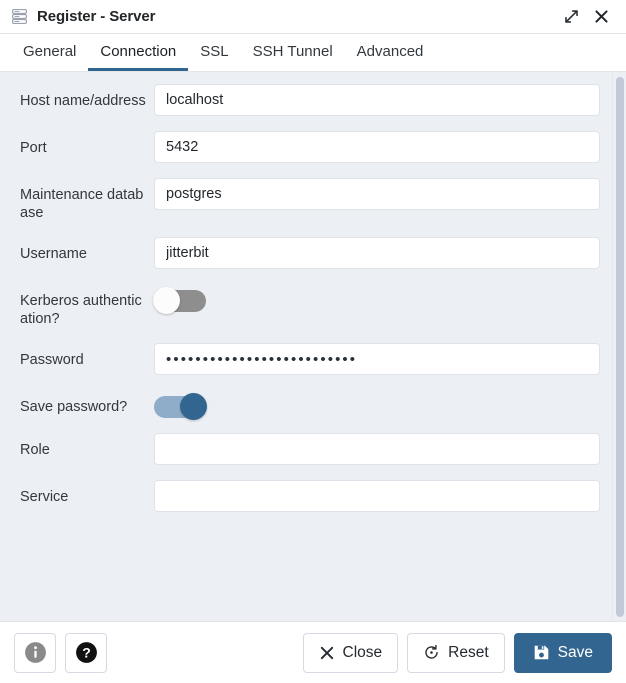 The width and height of the screenshot is (626, 683). What do you see at coordinates (96, 16) in the screenshot?
I see `window-title: Register - Server` at bounding box center [96, 16].